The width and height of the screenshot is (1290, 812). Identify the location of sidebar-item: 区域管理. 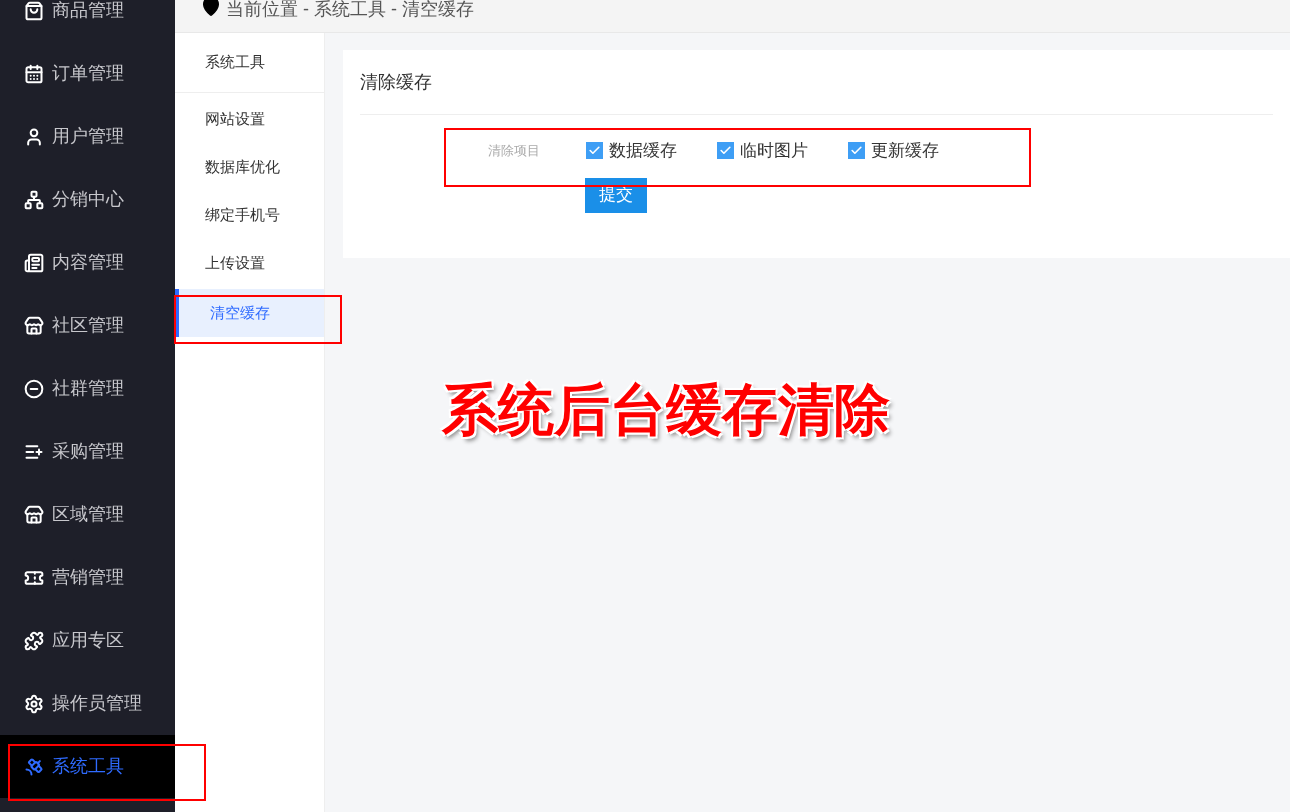
(87, 514).